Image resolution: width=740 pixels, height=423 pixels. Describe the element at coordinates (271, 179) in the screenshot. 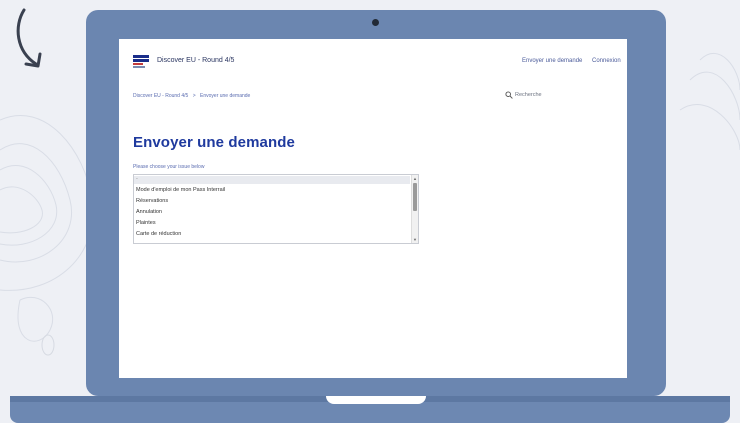

I see `list-option: -` at that location.